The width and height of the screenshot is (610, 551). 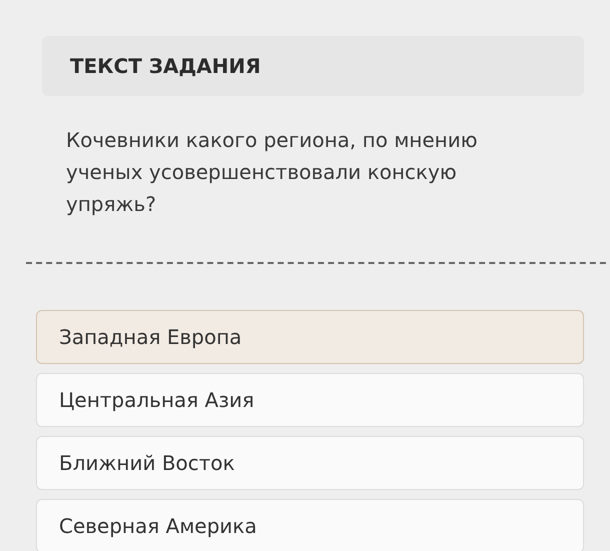 I want to click on answer-option: Ближний Восток, so click(x=310, y=463).